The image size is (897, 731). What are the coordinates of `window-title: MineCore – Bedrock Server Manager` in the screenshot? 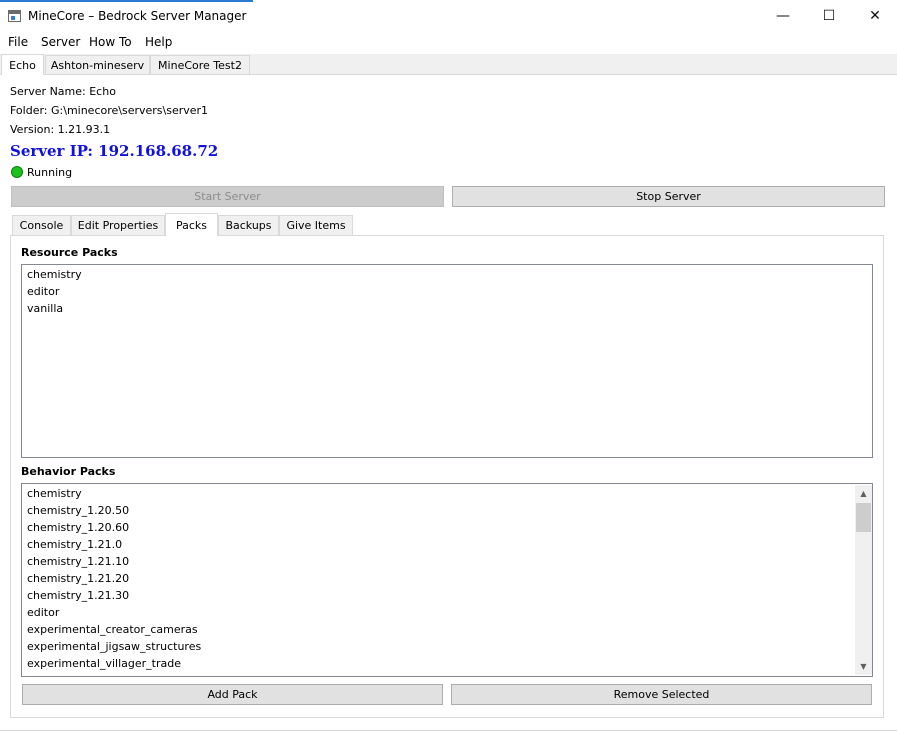 It's located at (137, 16).